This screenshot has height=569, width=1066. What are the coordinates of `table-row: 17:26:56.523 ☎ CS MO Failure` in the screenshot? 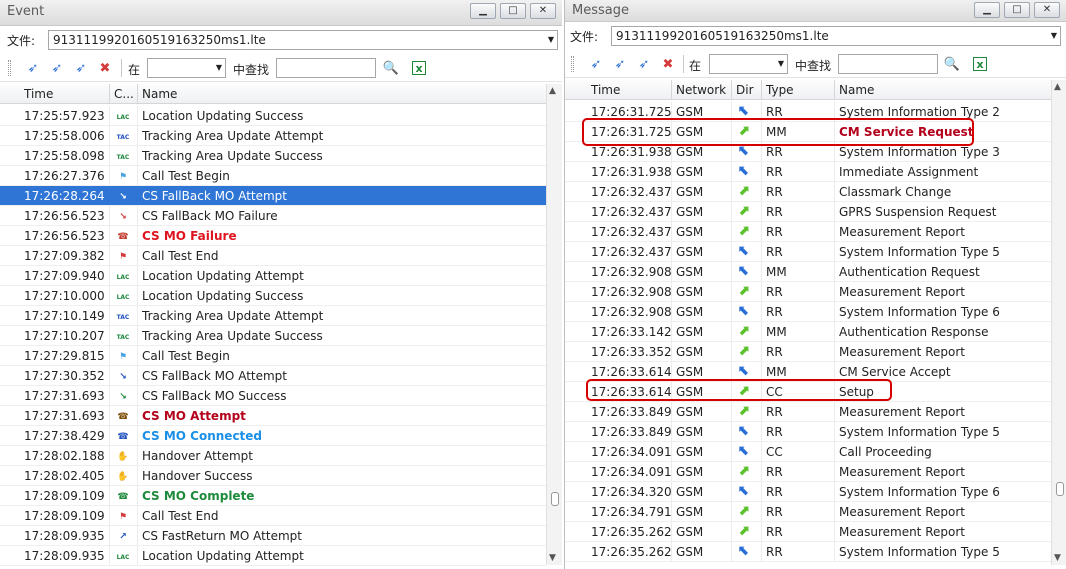 It's located at (273, 236).